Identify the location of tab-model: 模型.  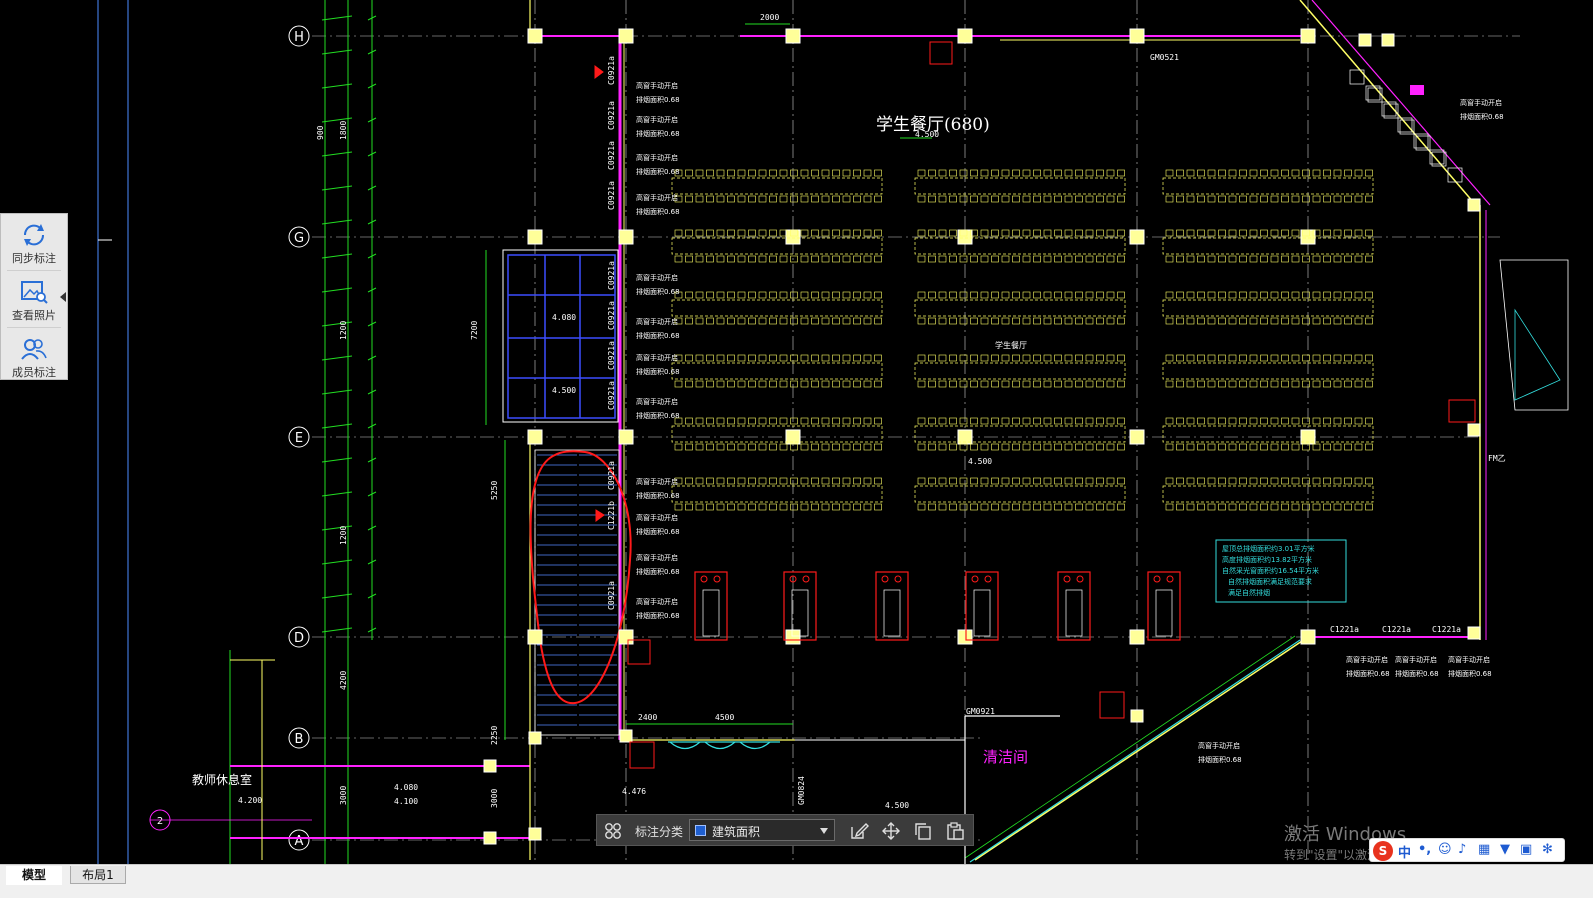
(34, 875).